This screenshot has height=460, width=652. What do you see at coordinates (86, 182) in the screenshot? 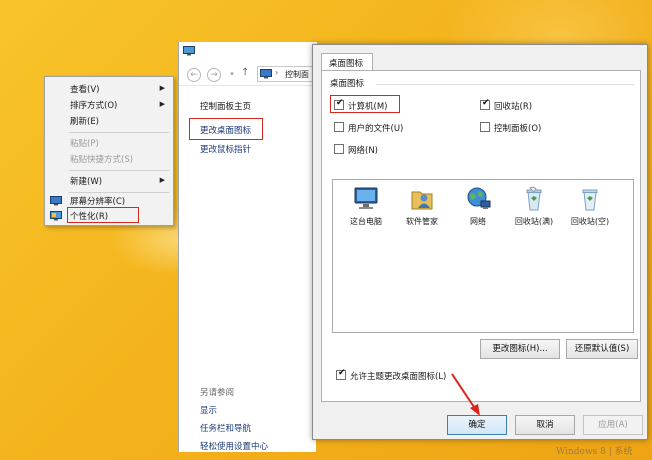
I see `menu-item-label: 新建(W)` at bounding box center [86, 182].